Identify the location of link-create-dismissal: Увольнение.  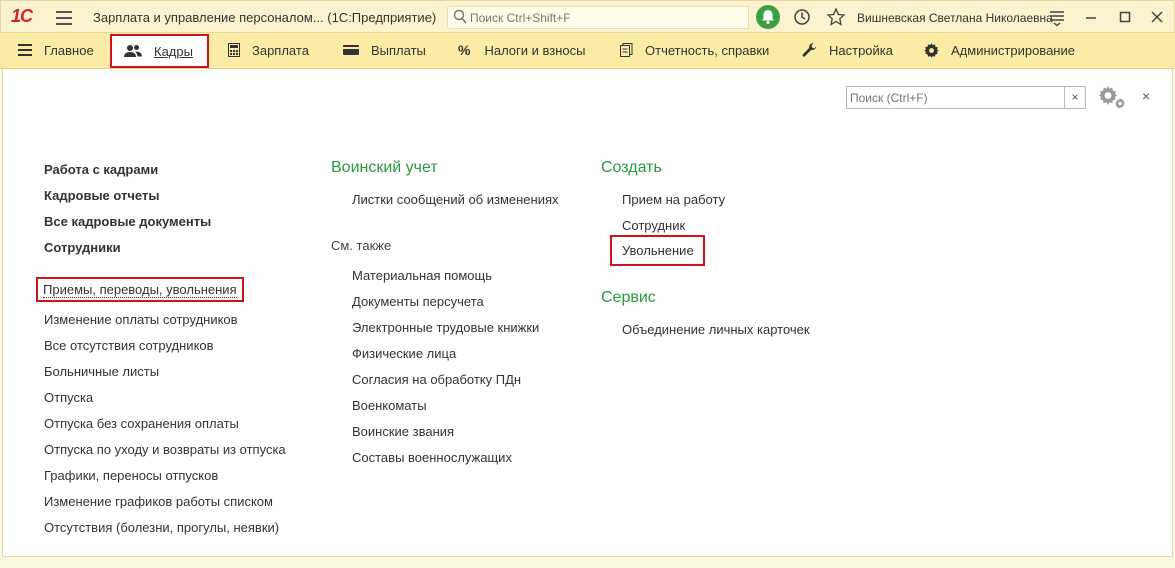
(657, 250).